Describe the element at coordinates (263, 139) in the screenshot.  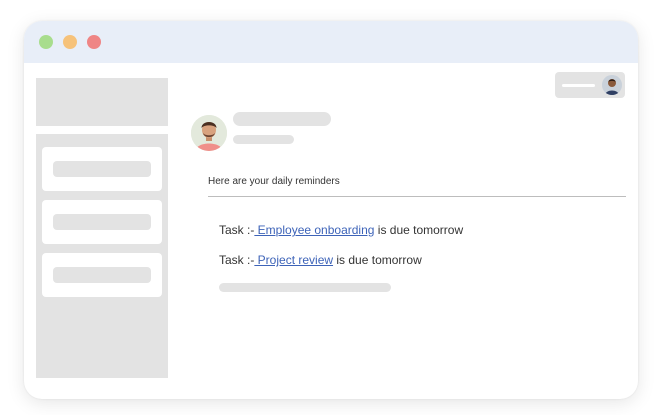
I see `sender-email-placeholder` at that location.